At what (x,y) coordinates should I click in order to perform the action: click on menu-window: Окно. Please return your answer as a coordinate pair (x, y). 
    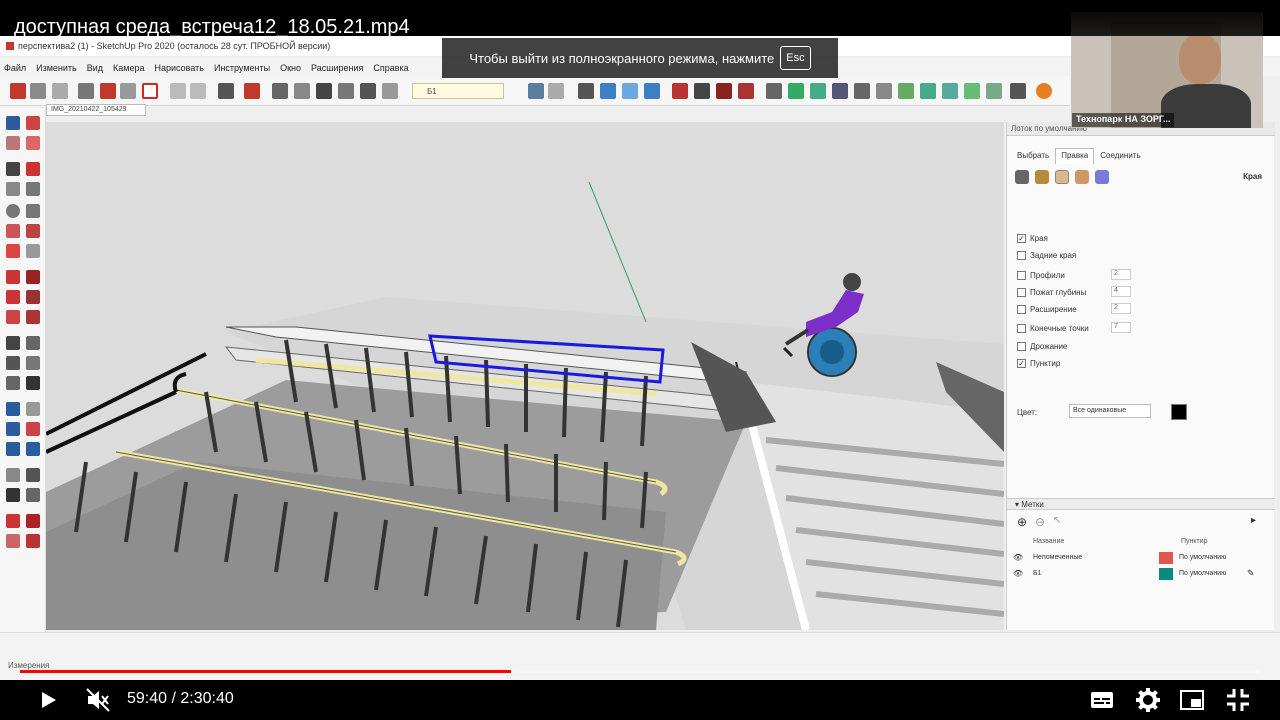
    Looking at the image, I should click on (290, 69).